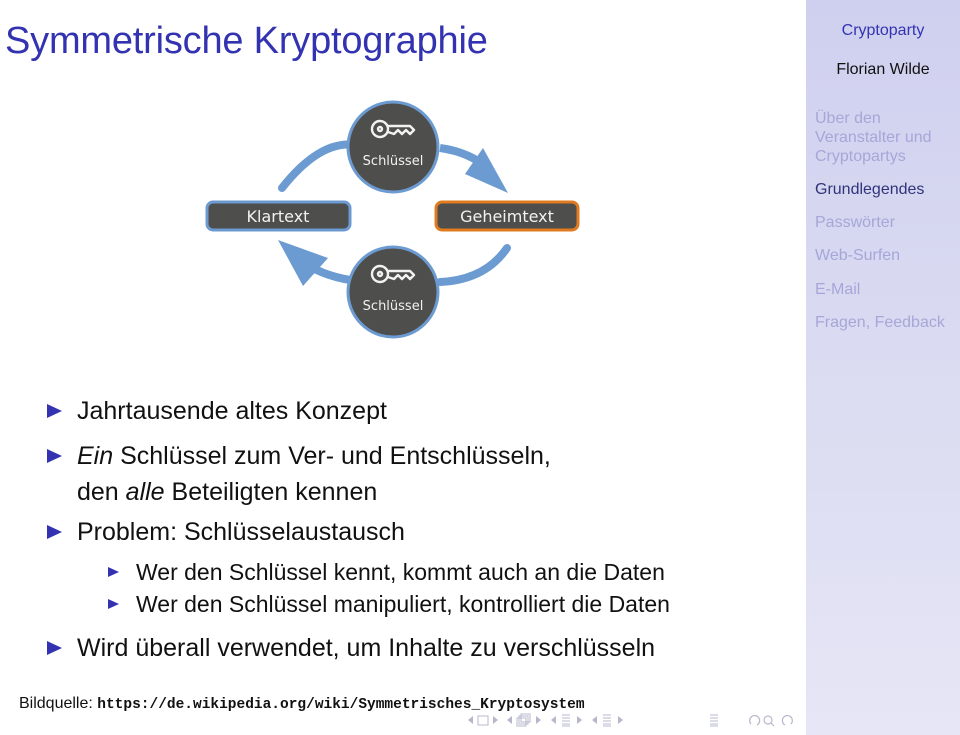  What do you see at coordinates (883, 69) in the screenshot?
I see `sidebar-author: Florian Wilde` at bounding box center [883, 69].